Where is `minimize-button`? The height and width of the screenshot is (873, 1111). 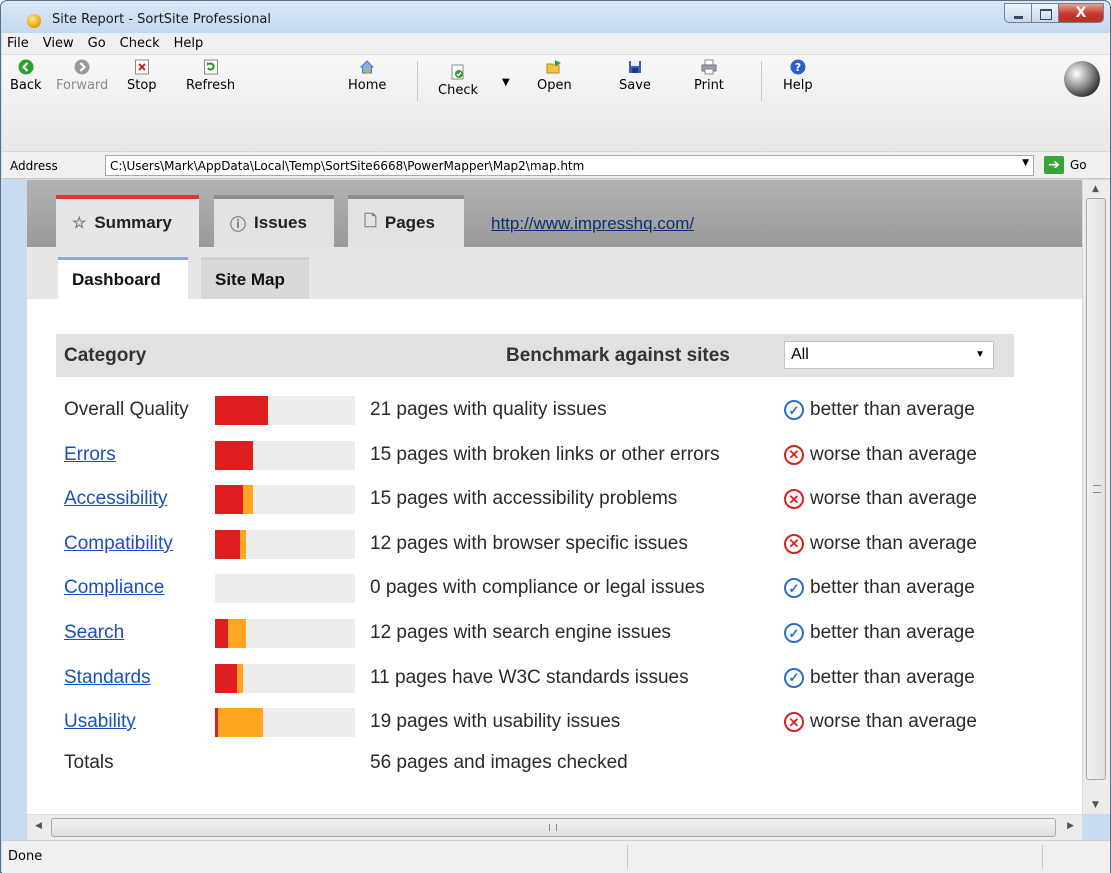
minimize-button is located at coordinates (1017, 13).